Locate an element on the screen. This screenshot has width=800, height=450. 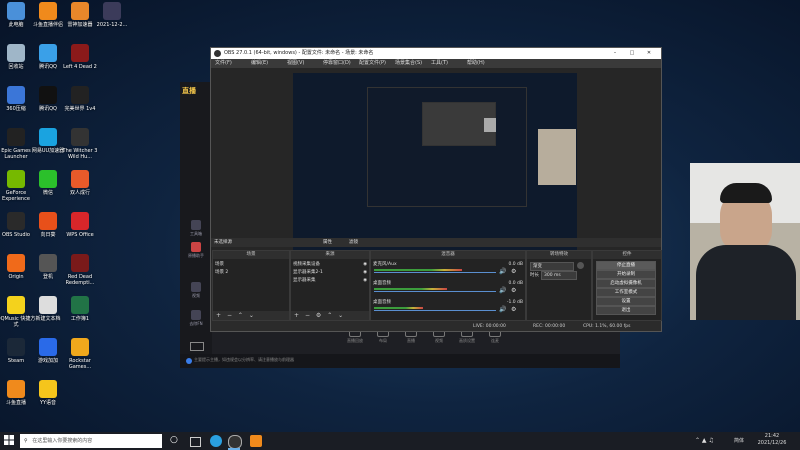
controls-panel: 控件 停止直播 开始录制 启动虚拟摄像机 工作室模式 设置 退出 is located at coordinates (627, 285).